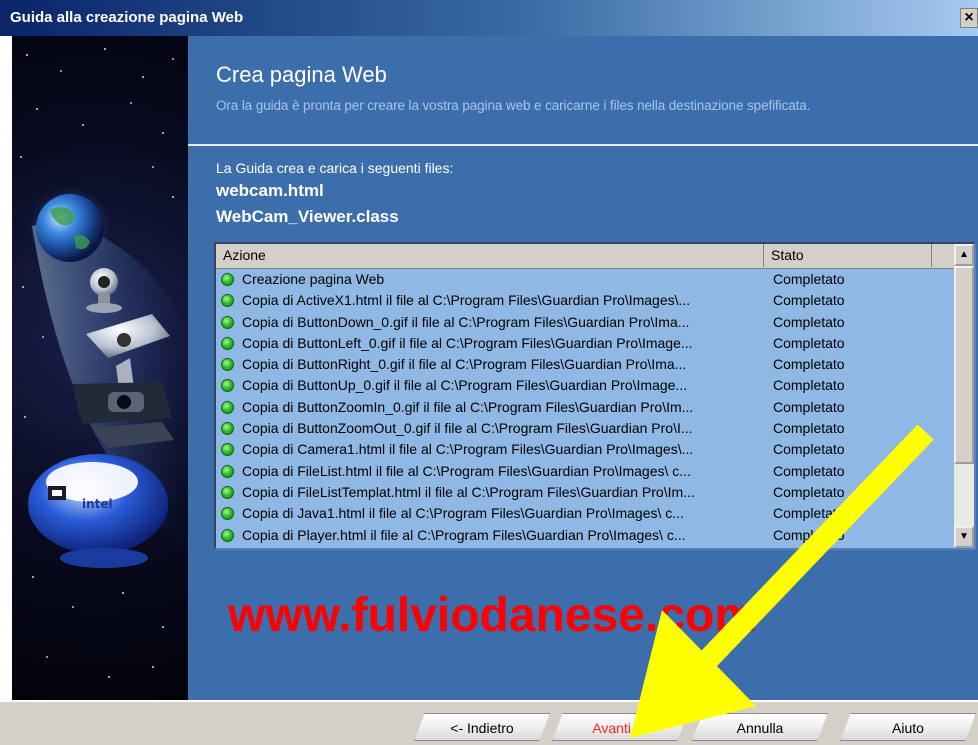 The width and height of the screenshot is (978, 745). Describe the element at coordinates (964, 255) in the screenshot. I see `scroll-up-icon: ▲` at that location.